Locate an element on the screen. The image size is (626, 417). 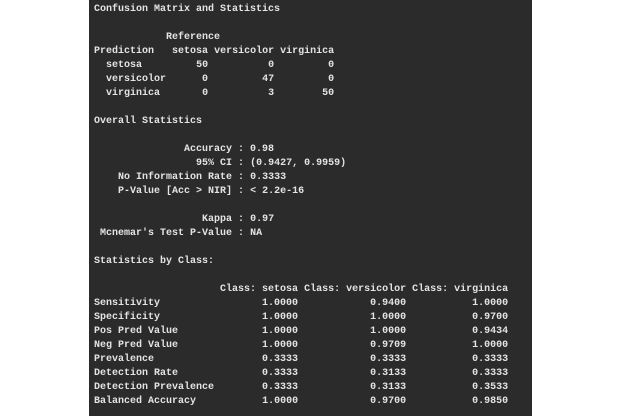
overall-stat-row: 95% CI : (0.9427, 0.9959) is located at coordinates (271, 163).